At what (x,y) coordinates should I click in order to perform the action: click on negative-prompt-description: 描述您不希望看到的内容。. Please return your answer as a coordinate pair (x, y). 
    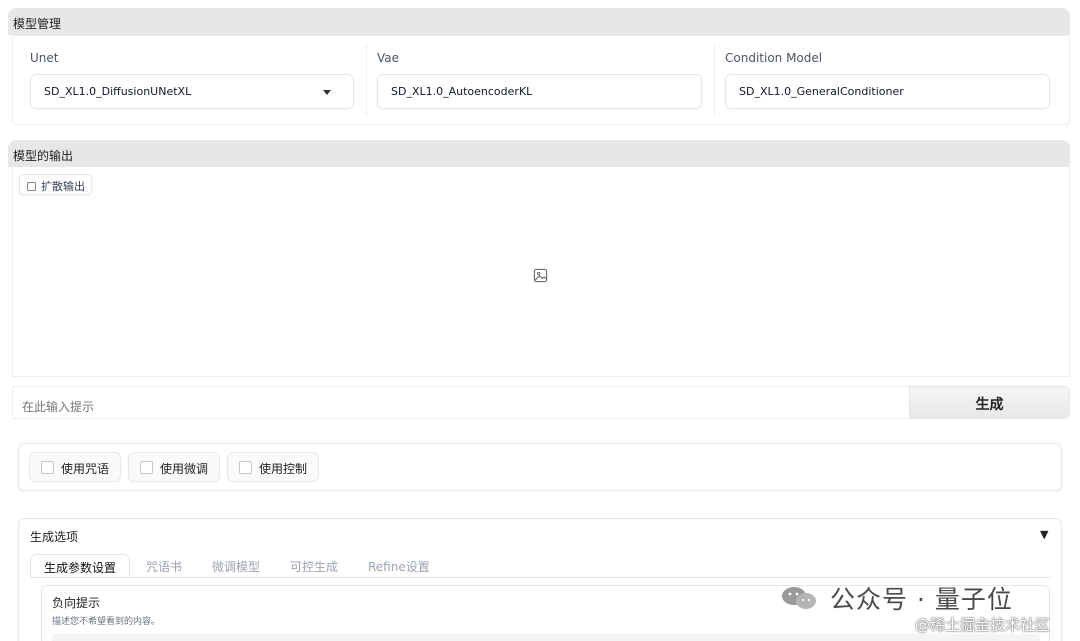
    Looking at the image, I should click on (106, 622).